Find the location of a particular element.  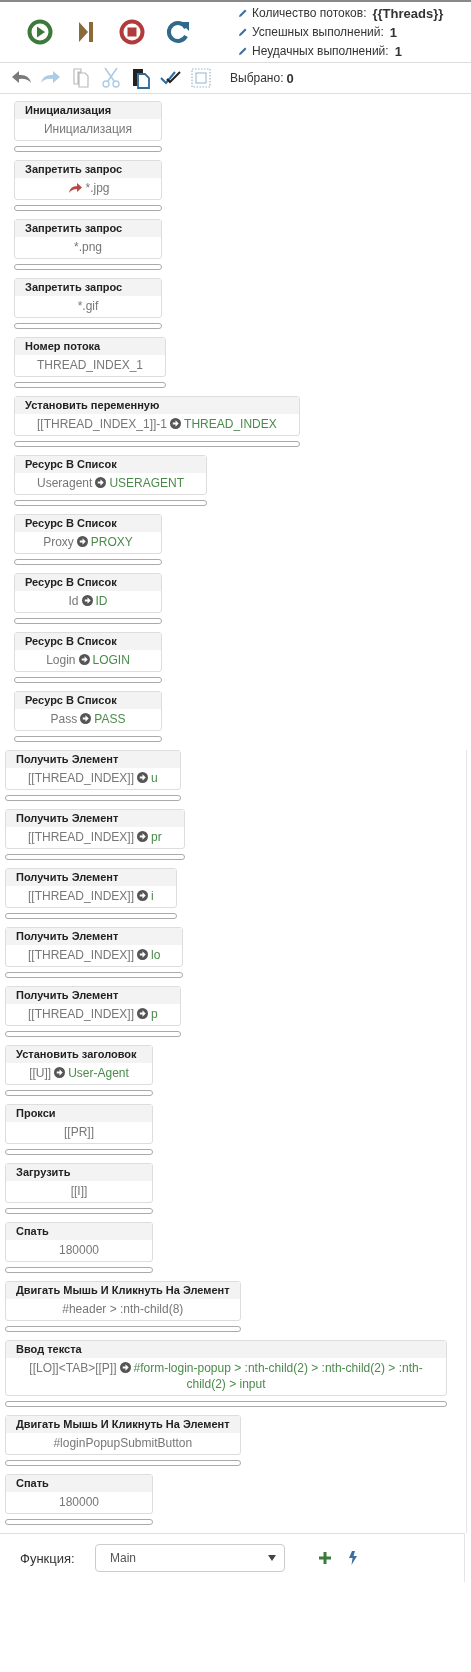

selection-icon is located at coordinates (201, 78).